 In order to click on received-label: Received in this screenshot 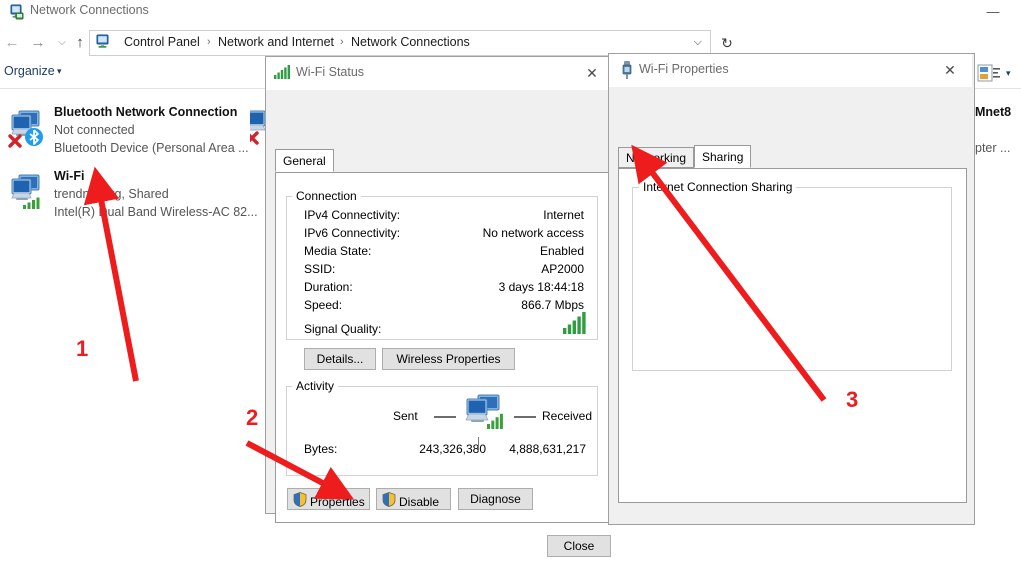, I will do `click(567, 416)`.